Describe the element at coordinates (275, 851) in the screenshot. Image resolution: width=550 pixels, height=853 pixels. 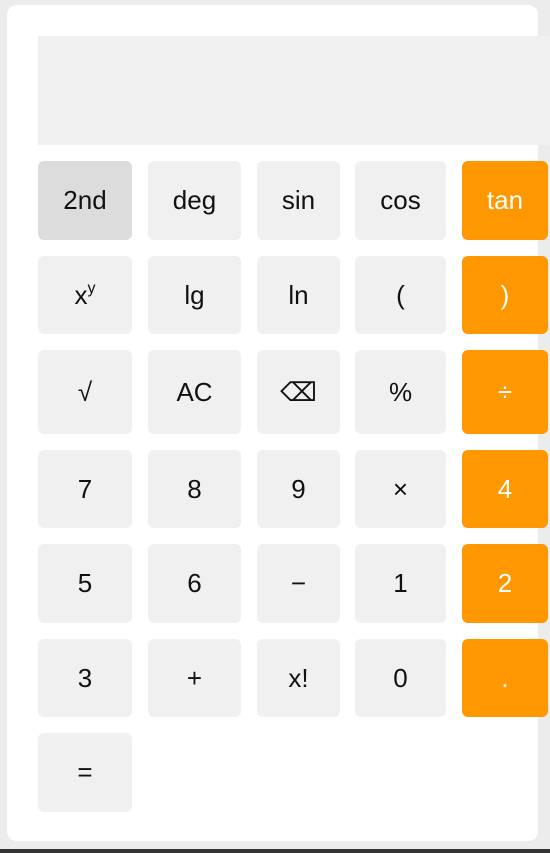
I see `window-bottom-border` at that location.